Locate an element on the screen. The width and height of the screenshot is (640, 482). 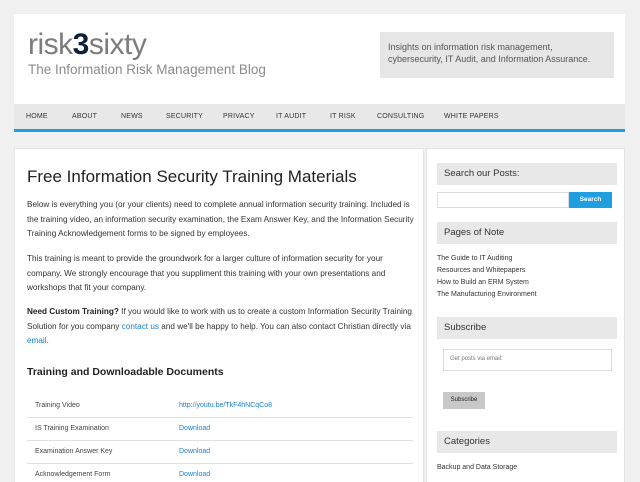
custom-training-heading: Need Custom Training? is located at coordinates (73, 311).